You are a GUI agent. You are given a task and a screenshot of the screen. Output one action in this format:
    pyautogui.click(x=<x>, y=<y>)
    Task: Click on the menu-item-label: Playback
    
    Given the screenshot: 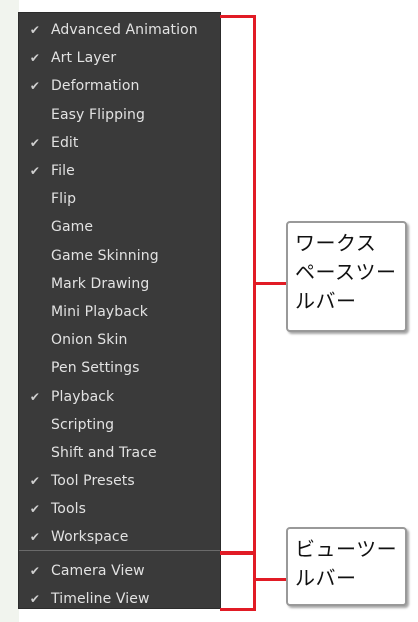 What is the action you would take?
    pyautogui.click(x=83, y=396)
    